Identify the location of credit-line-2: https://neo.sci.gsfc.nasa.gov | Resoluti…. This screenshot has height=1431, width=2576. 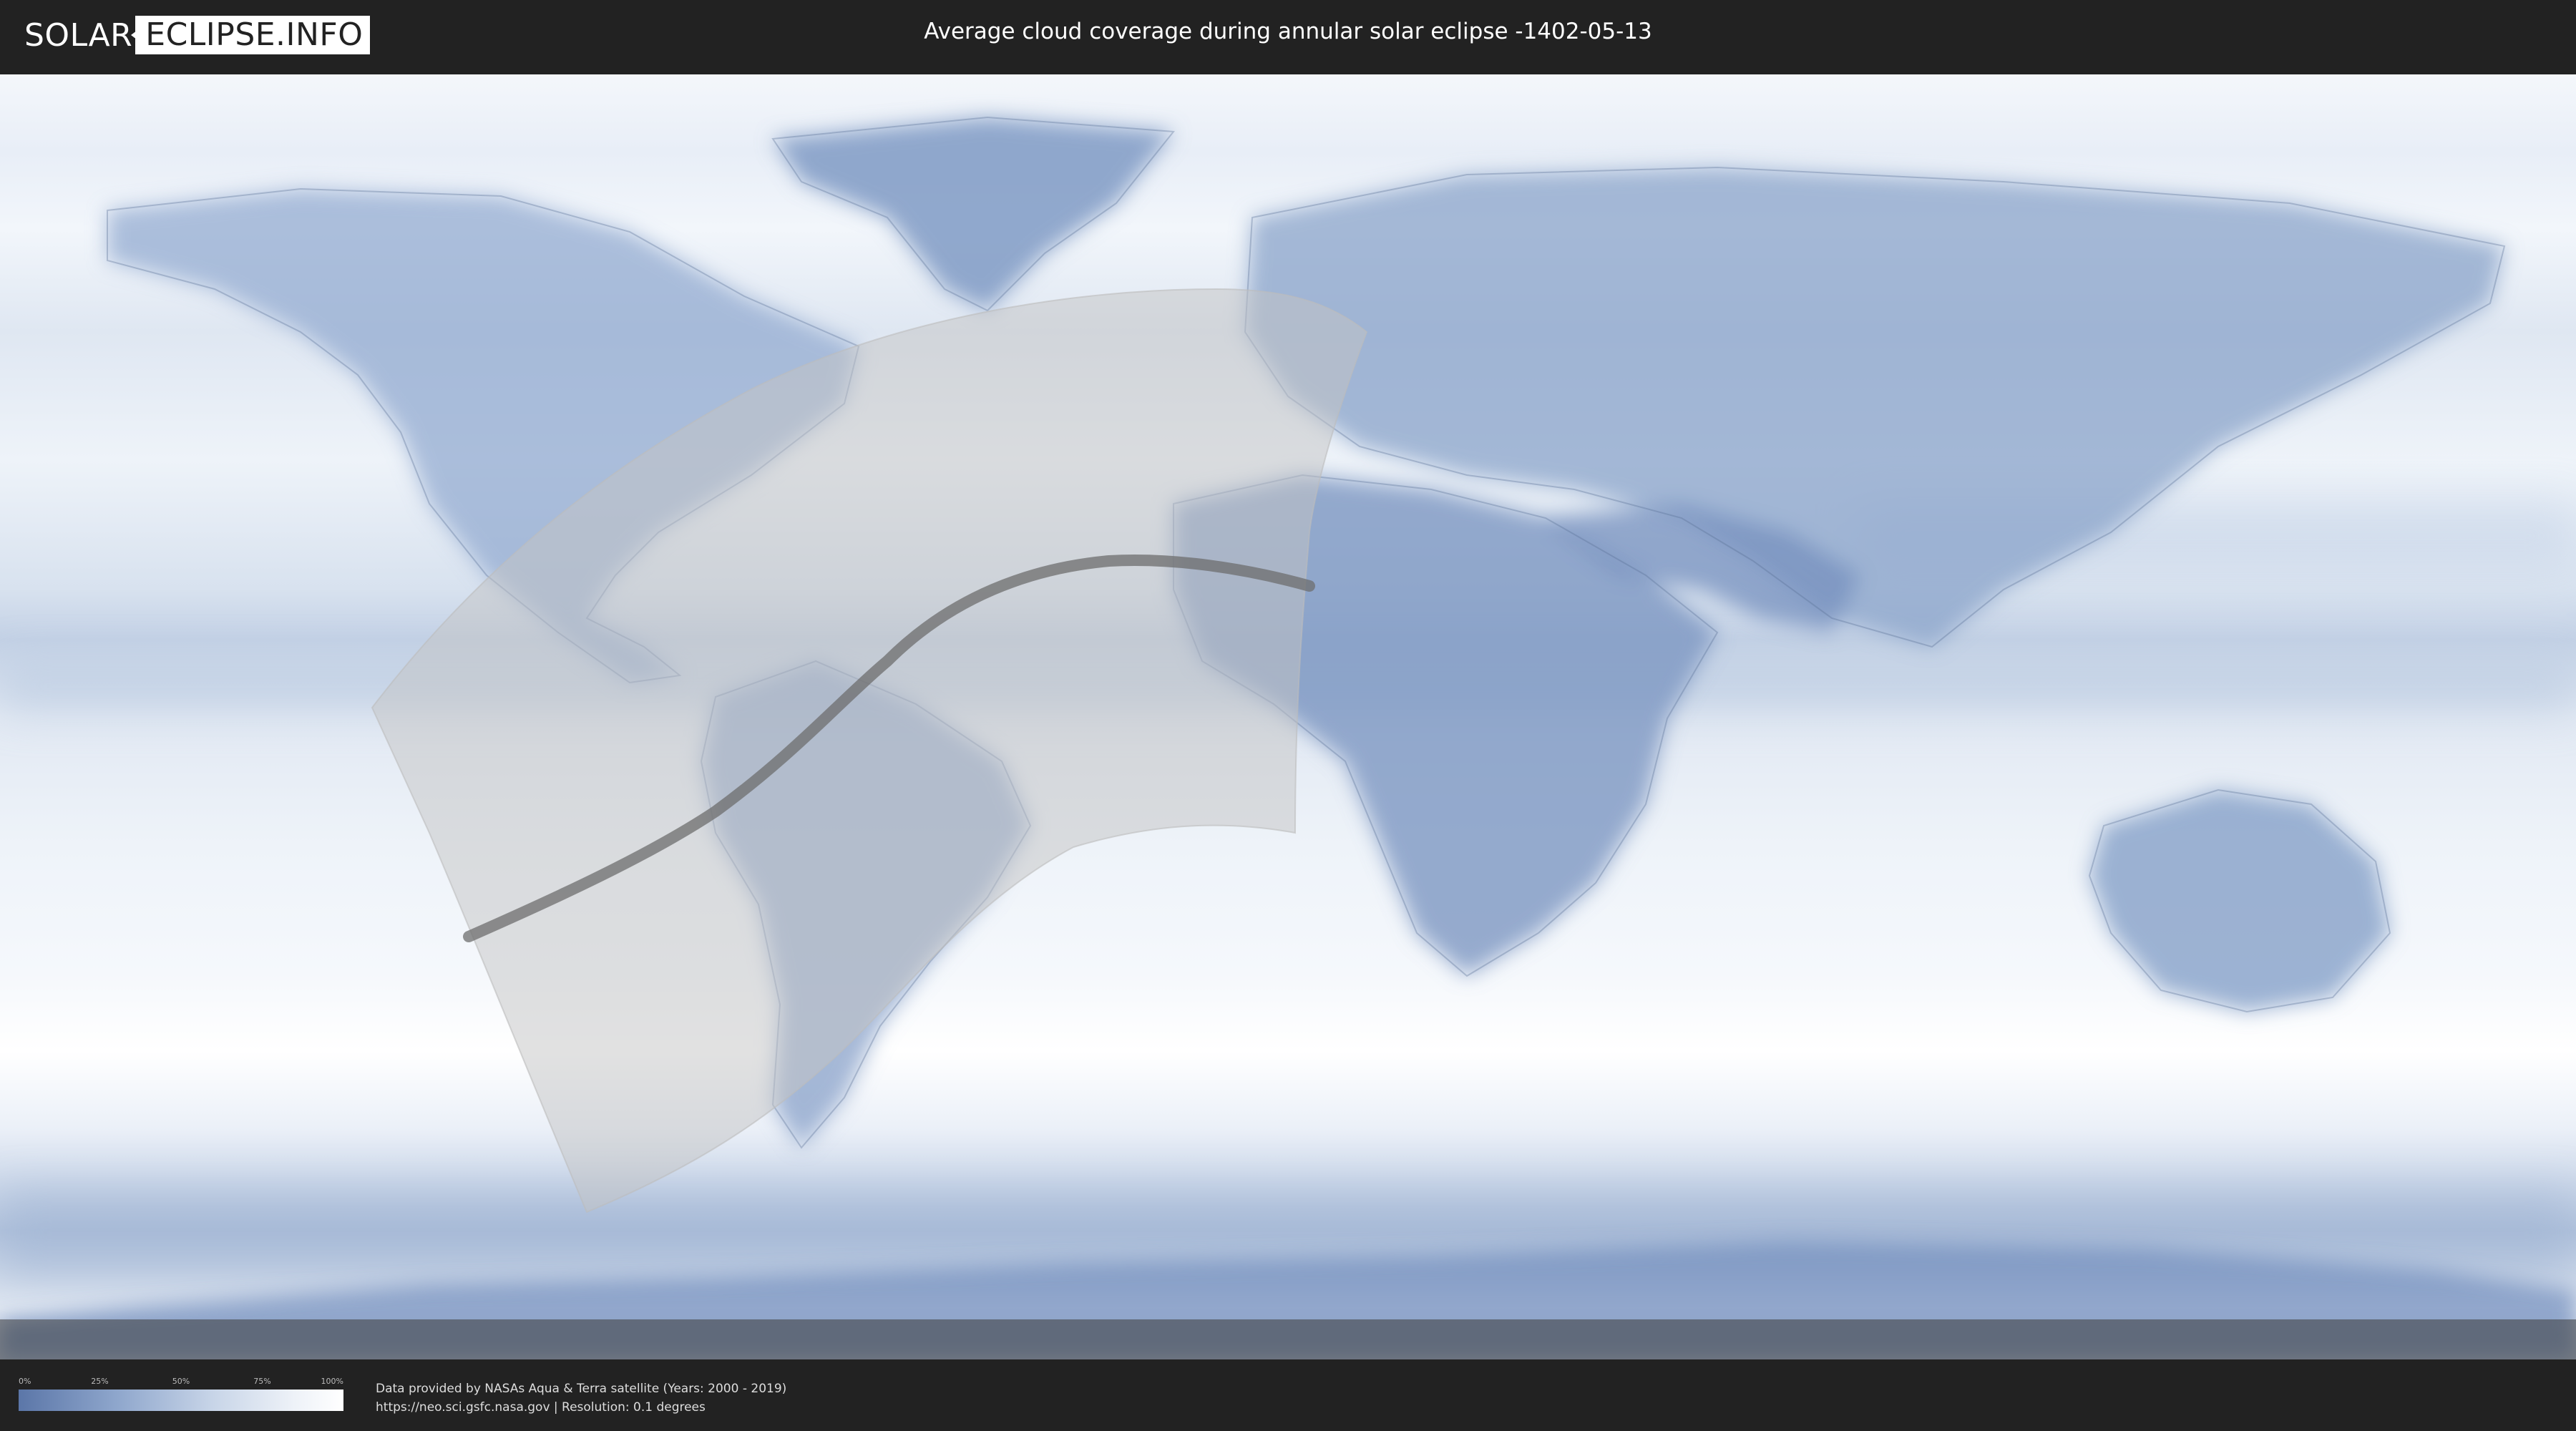
(581, 1407).